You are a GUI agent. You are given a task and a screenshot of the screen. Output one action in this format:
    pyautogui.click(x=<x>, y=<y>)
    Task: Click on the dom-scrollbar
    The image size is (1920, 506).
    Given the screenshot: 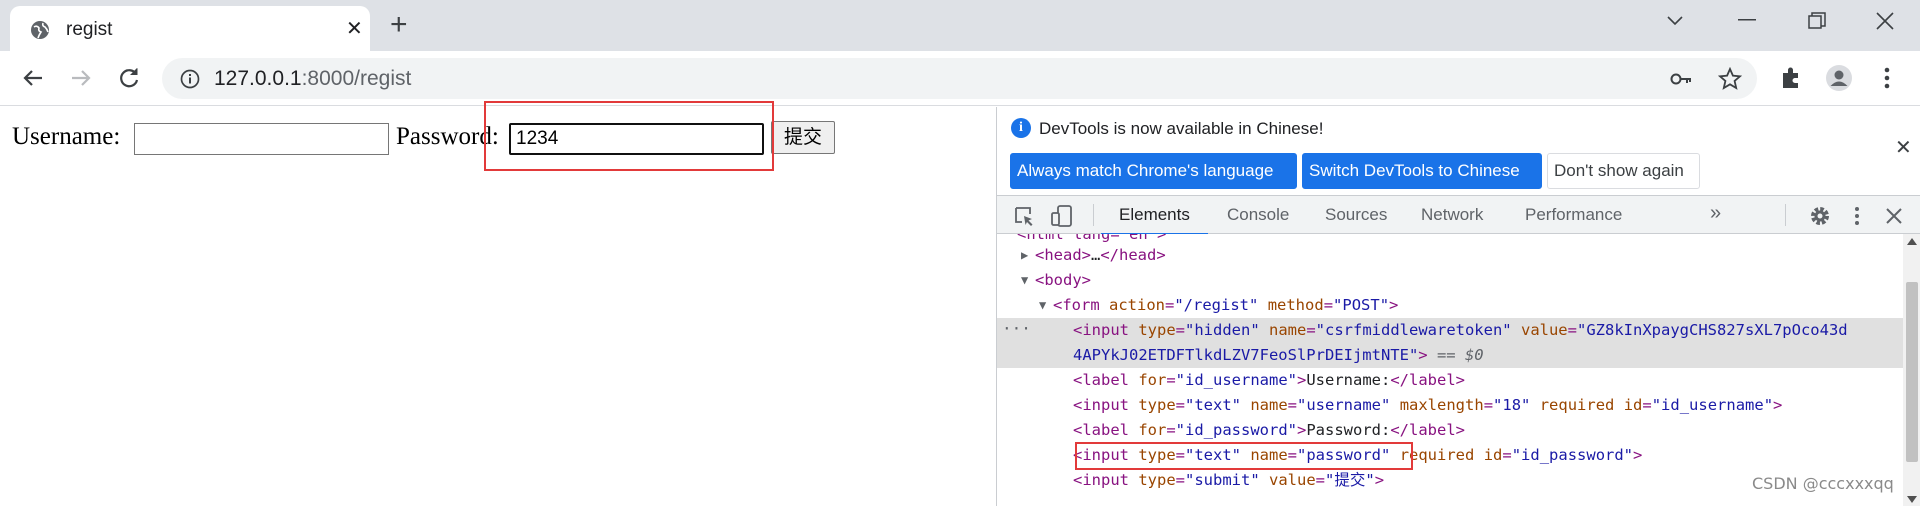 What is the action you would take?
    pyautogui.click(x=1911, y=370)
    